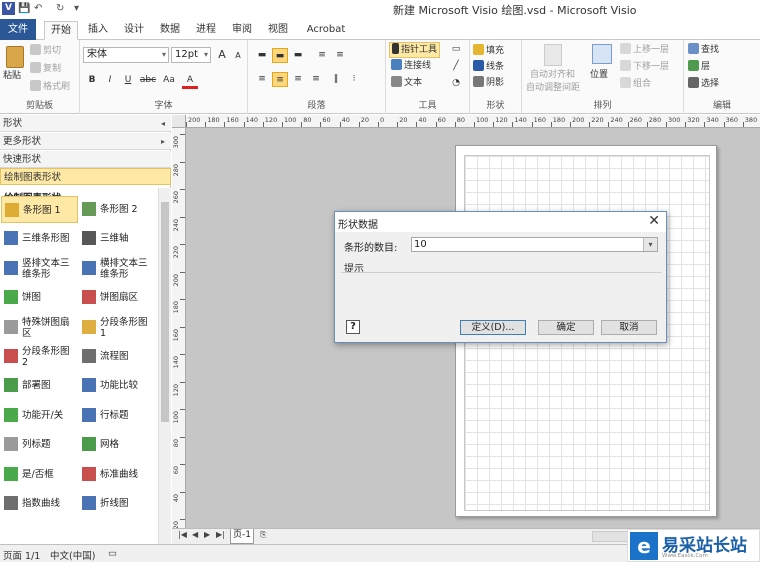 This screenshot has width=760, height=562. Describe the element at coordinates (117, 474) in the screenshot. I see `stencil-shape-item: 标准曲线` at that location.